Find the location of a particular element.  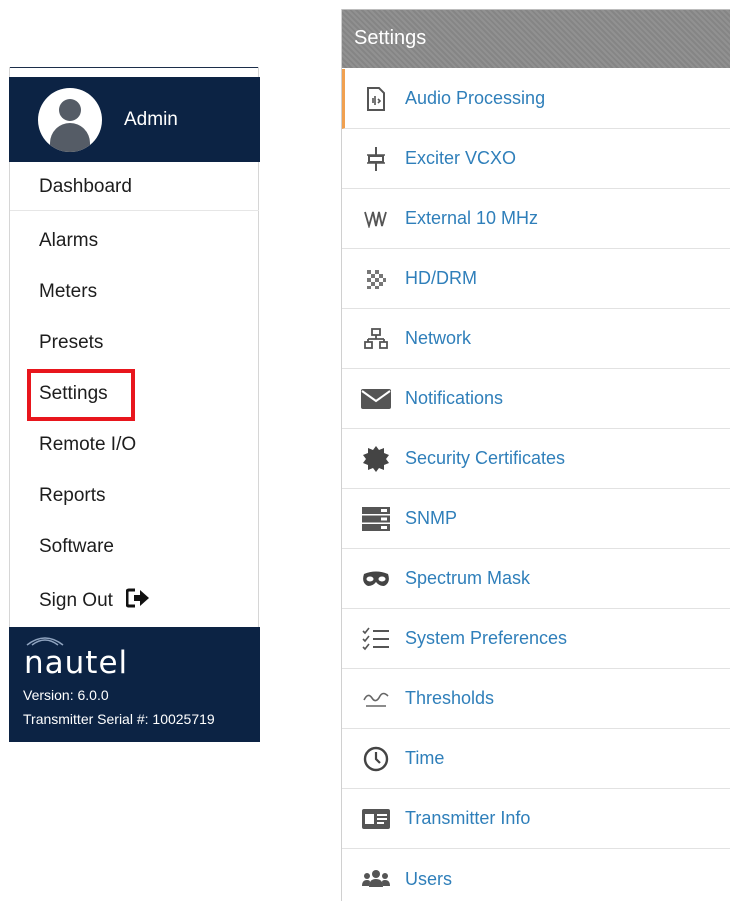

sign-out-label: Sign Out is located at coordinates (76, 600).